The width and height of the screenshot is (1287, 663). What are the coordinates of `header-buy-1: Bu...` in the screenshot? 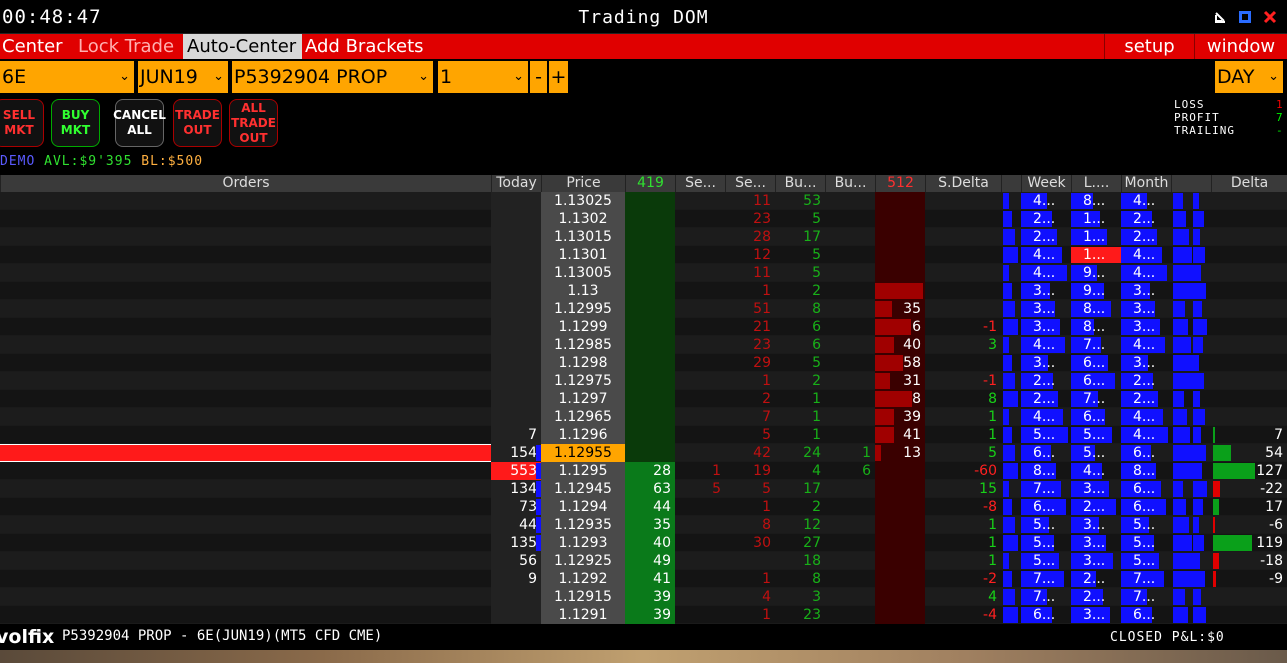 It's located at (800, 183).